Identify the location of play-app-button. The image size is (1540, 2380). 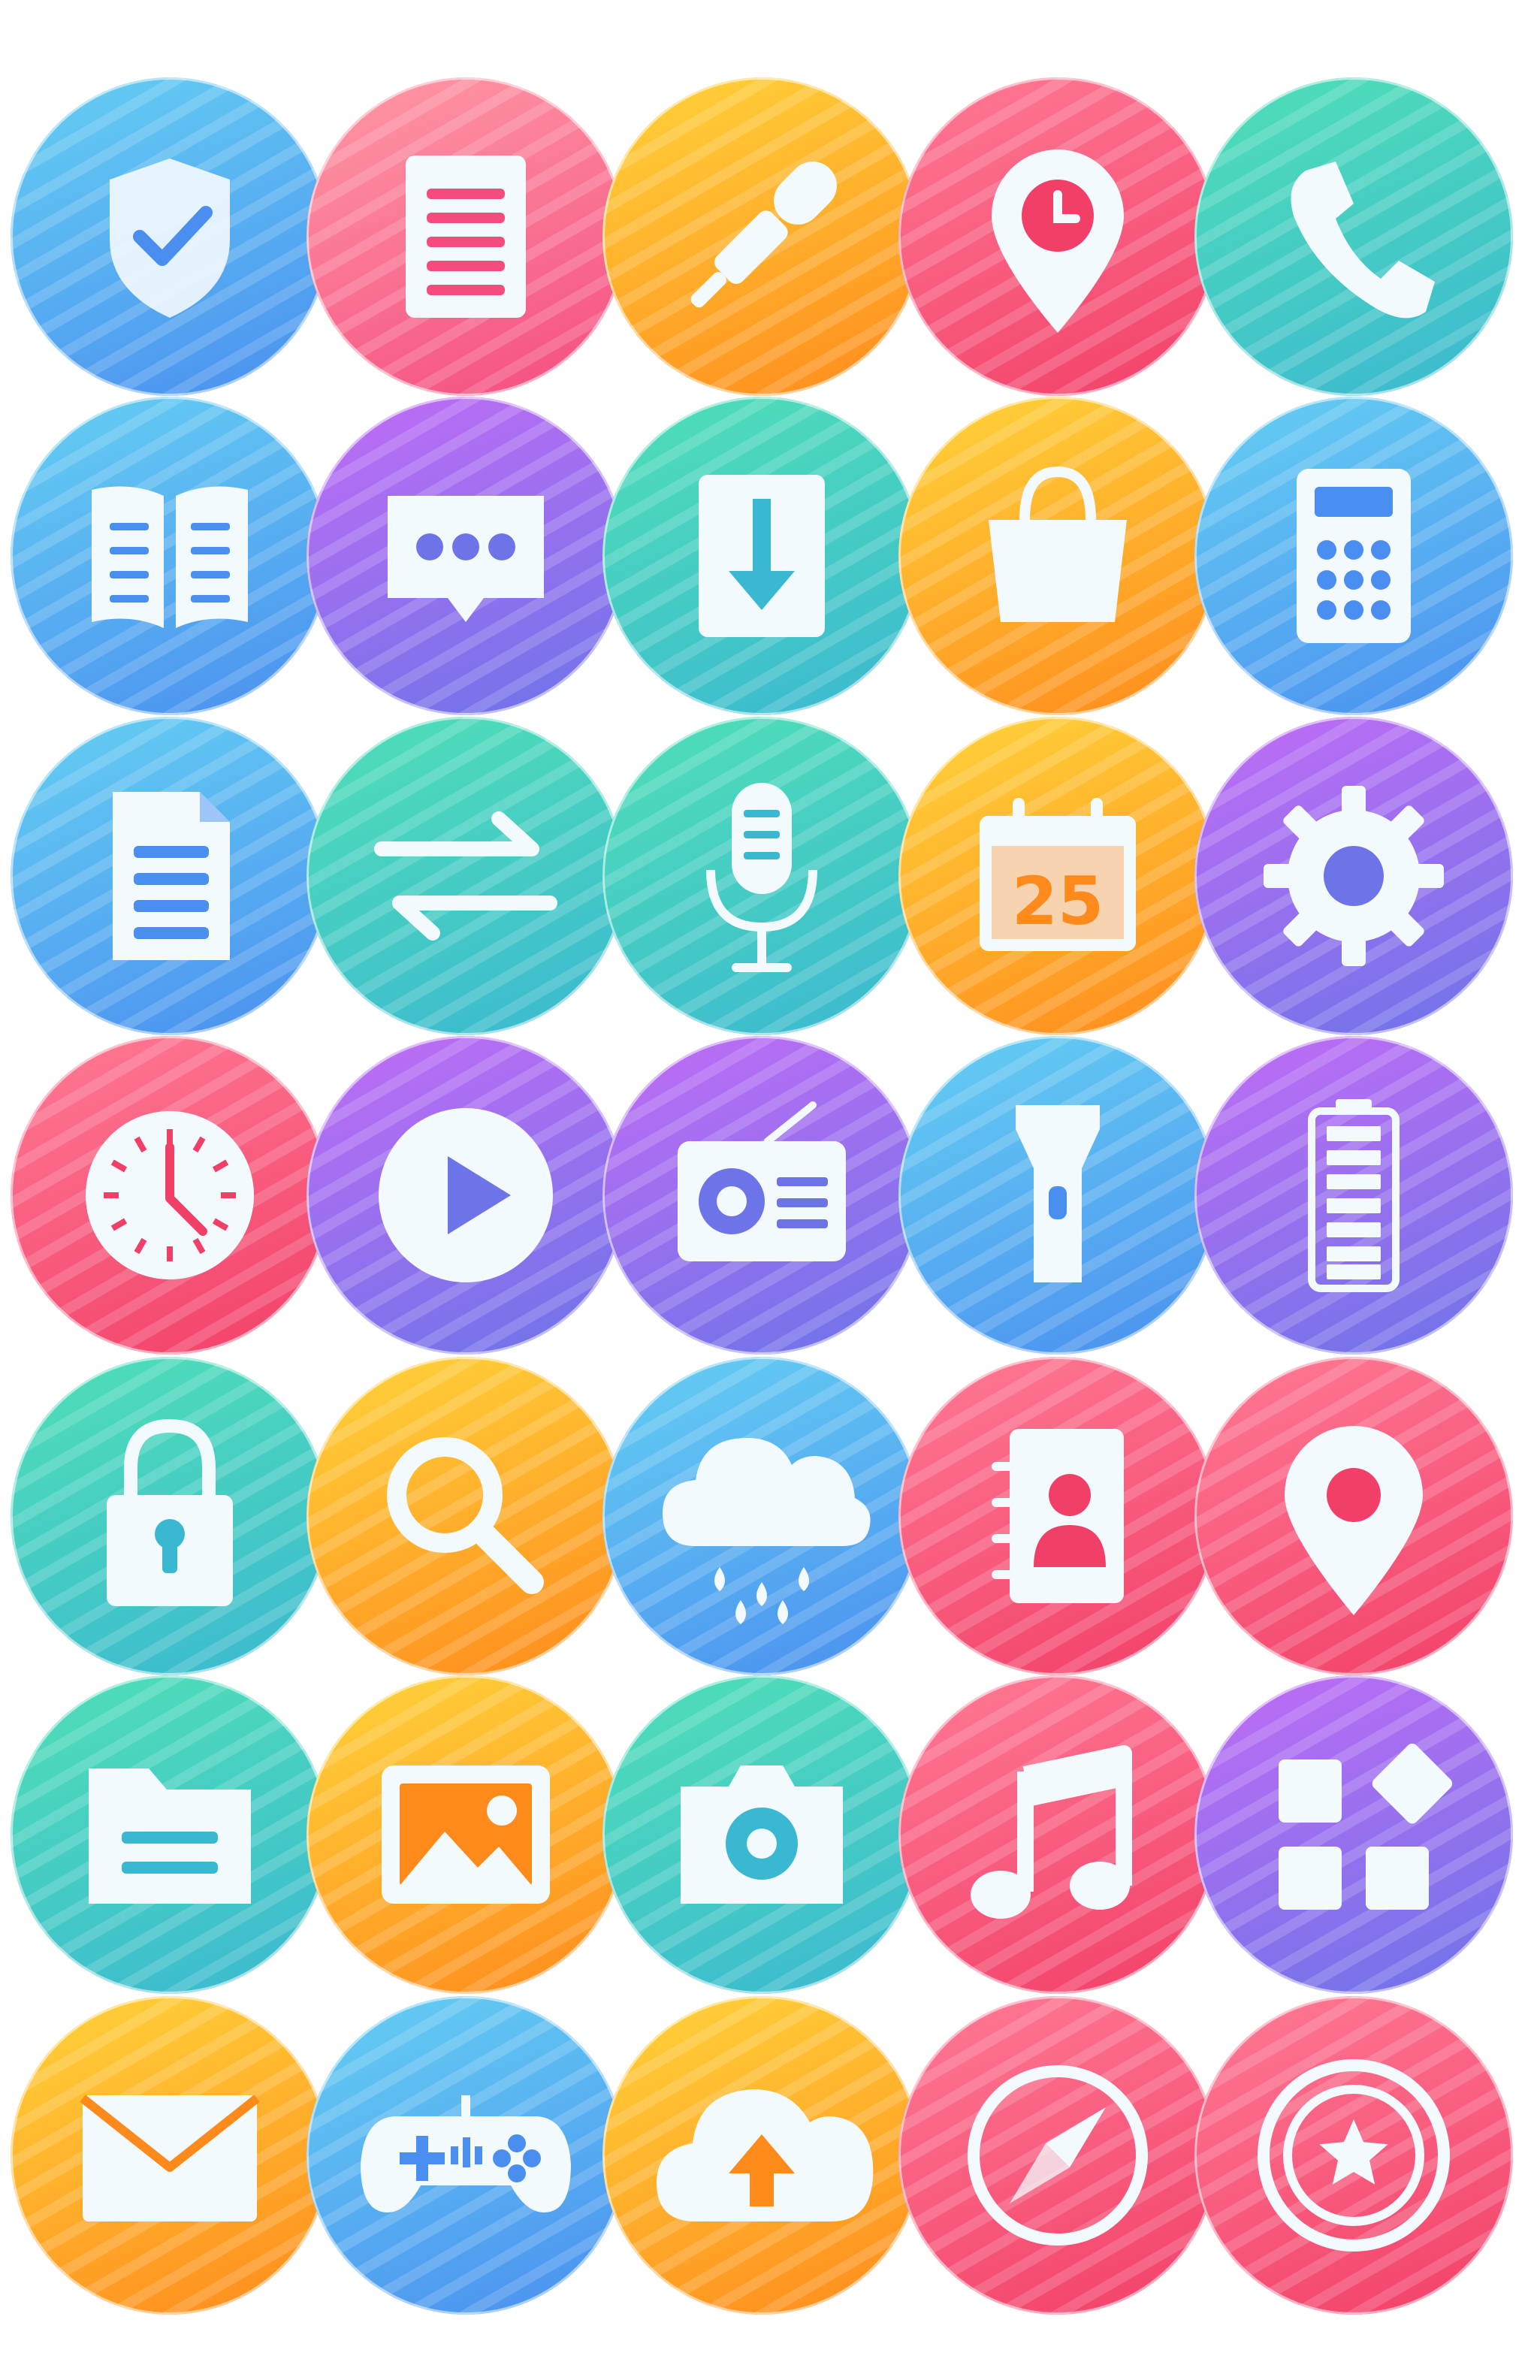
(465, 1195).